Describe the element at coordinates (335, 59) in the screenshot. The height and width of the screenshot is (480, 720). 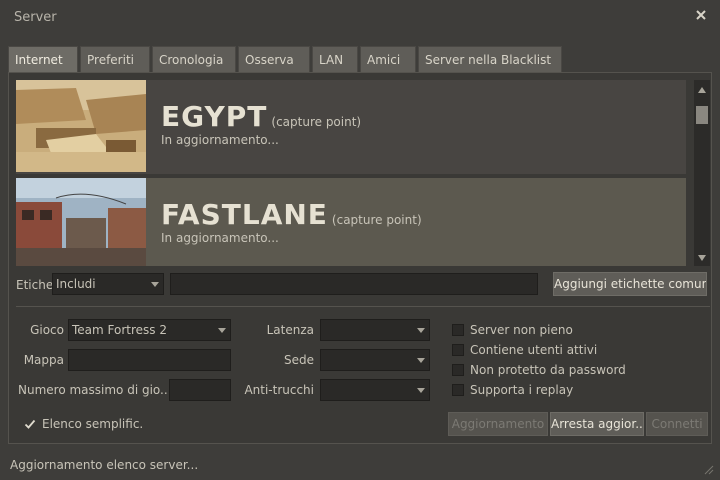
I see `tab-lan: LAN` at that location.